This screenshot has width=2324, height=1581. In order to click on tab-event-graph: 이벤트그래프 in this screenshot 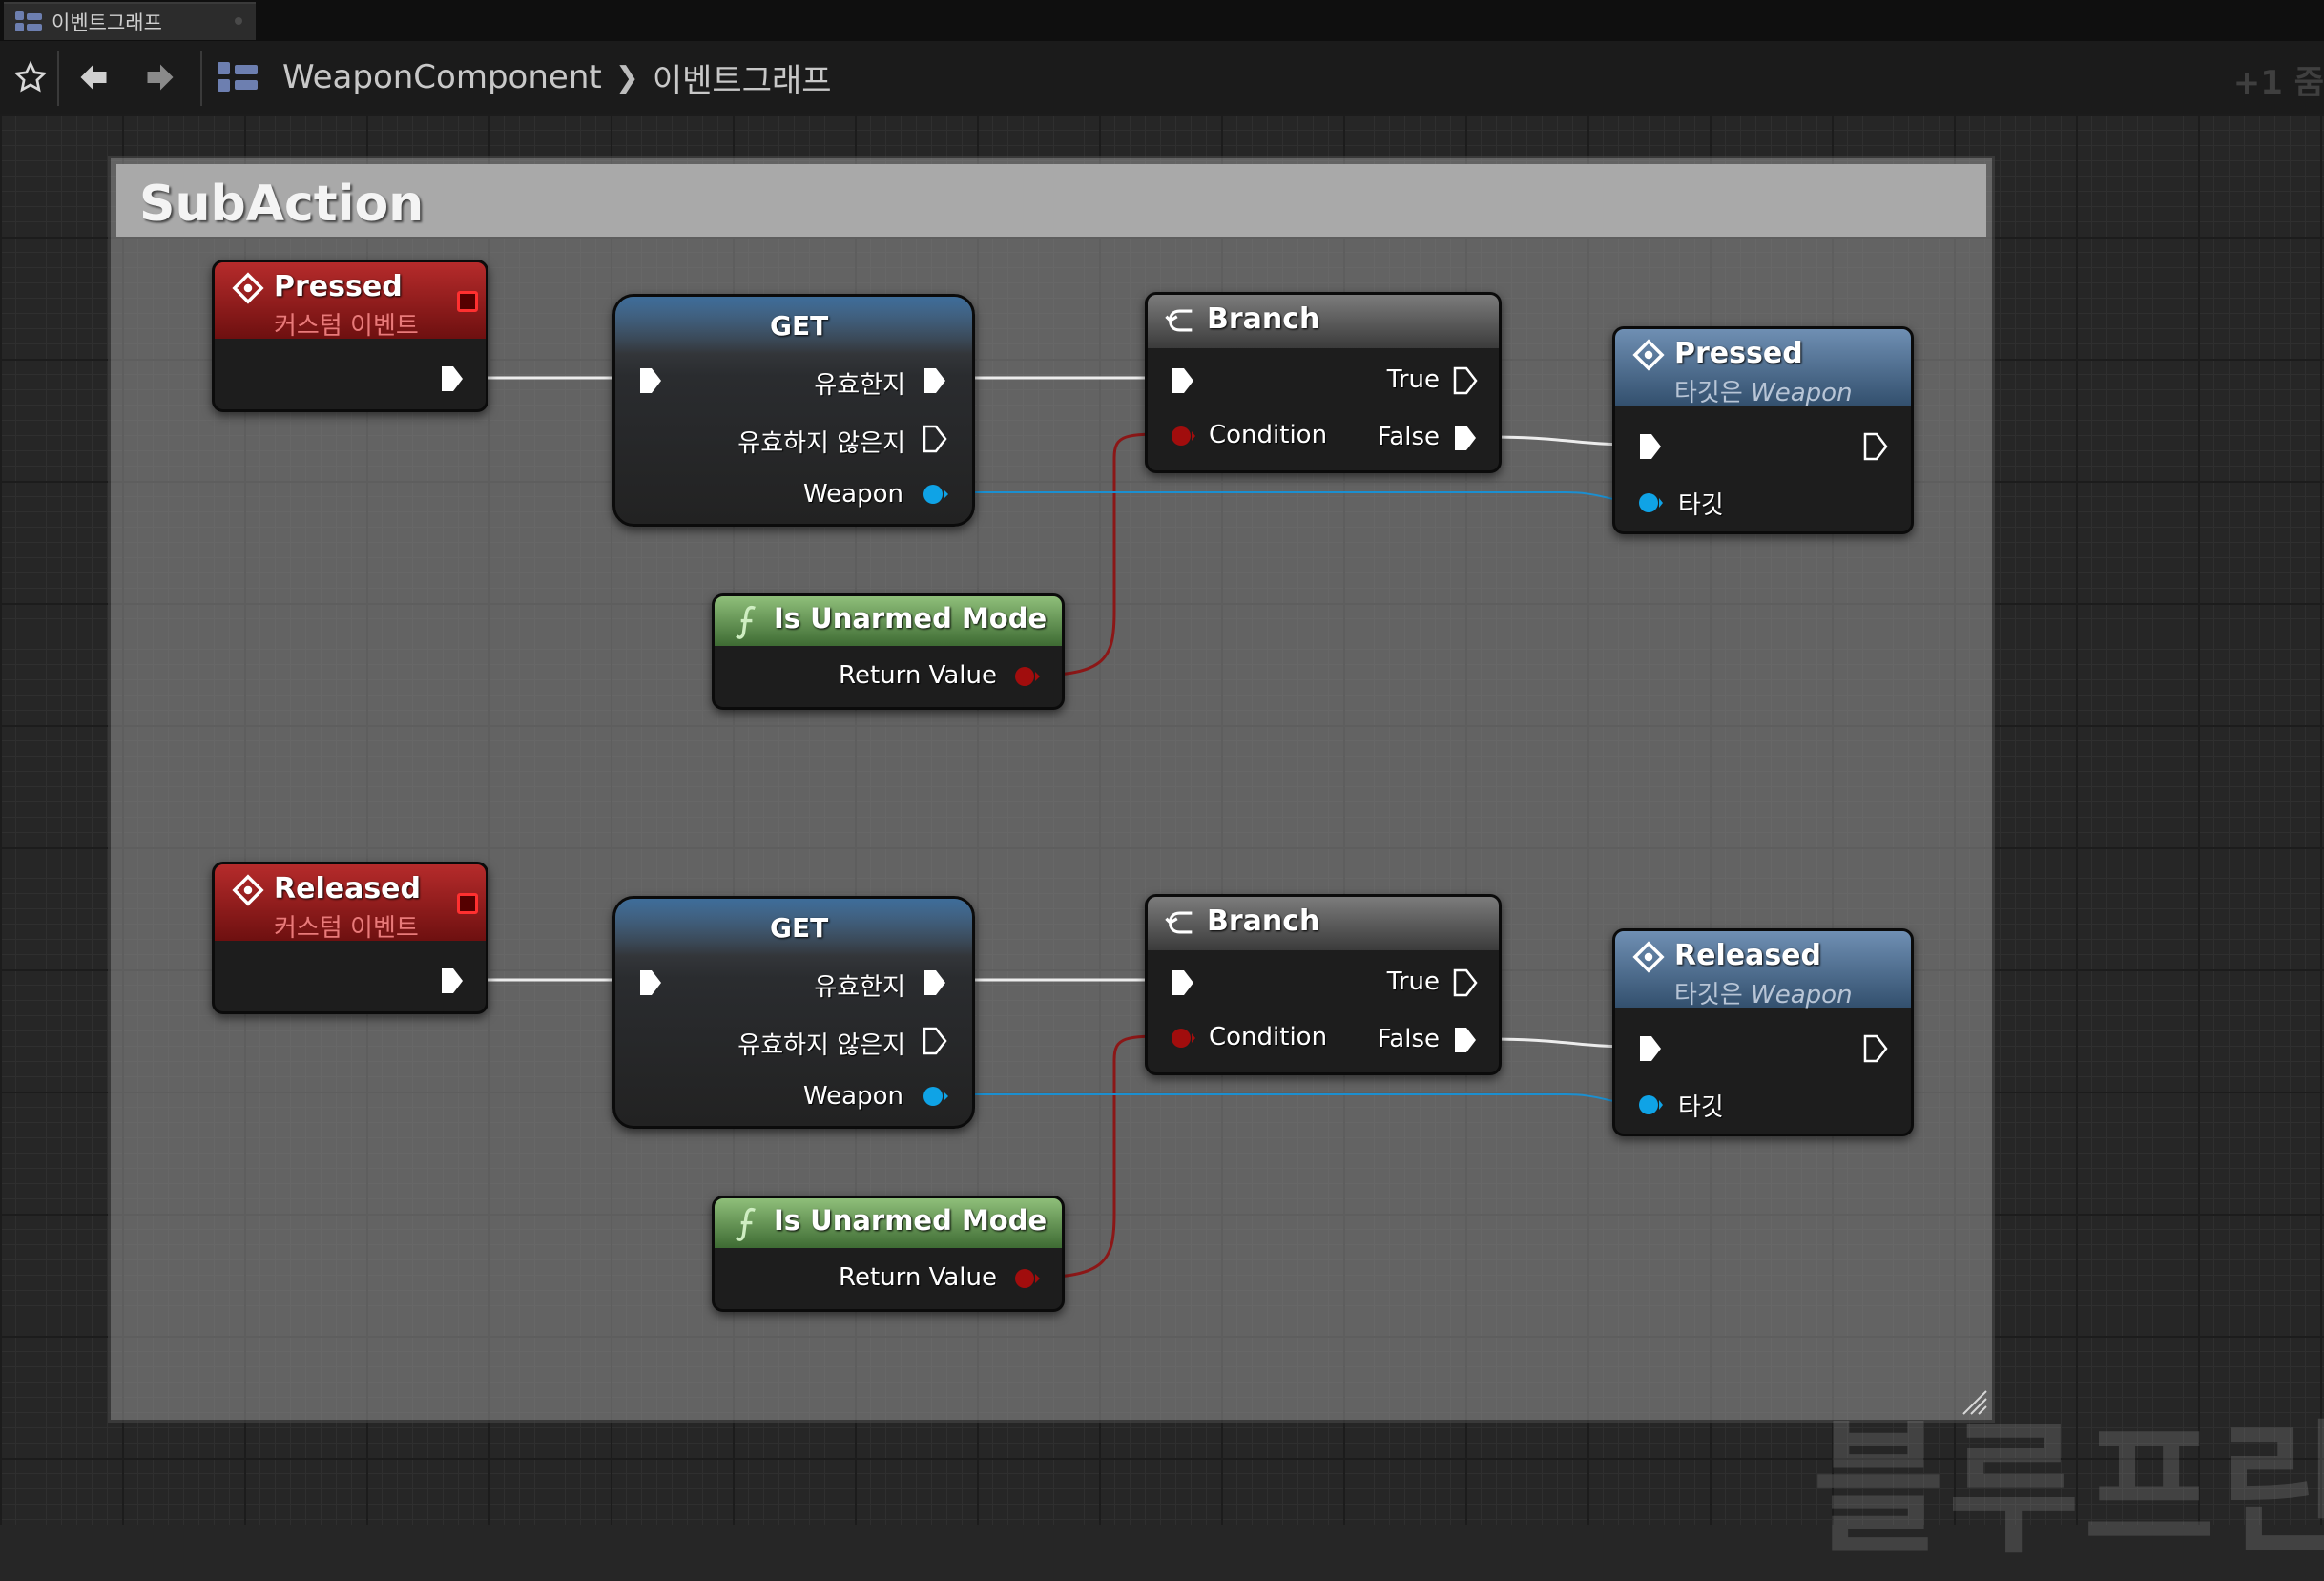, I will do `click(130, 21)`.